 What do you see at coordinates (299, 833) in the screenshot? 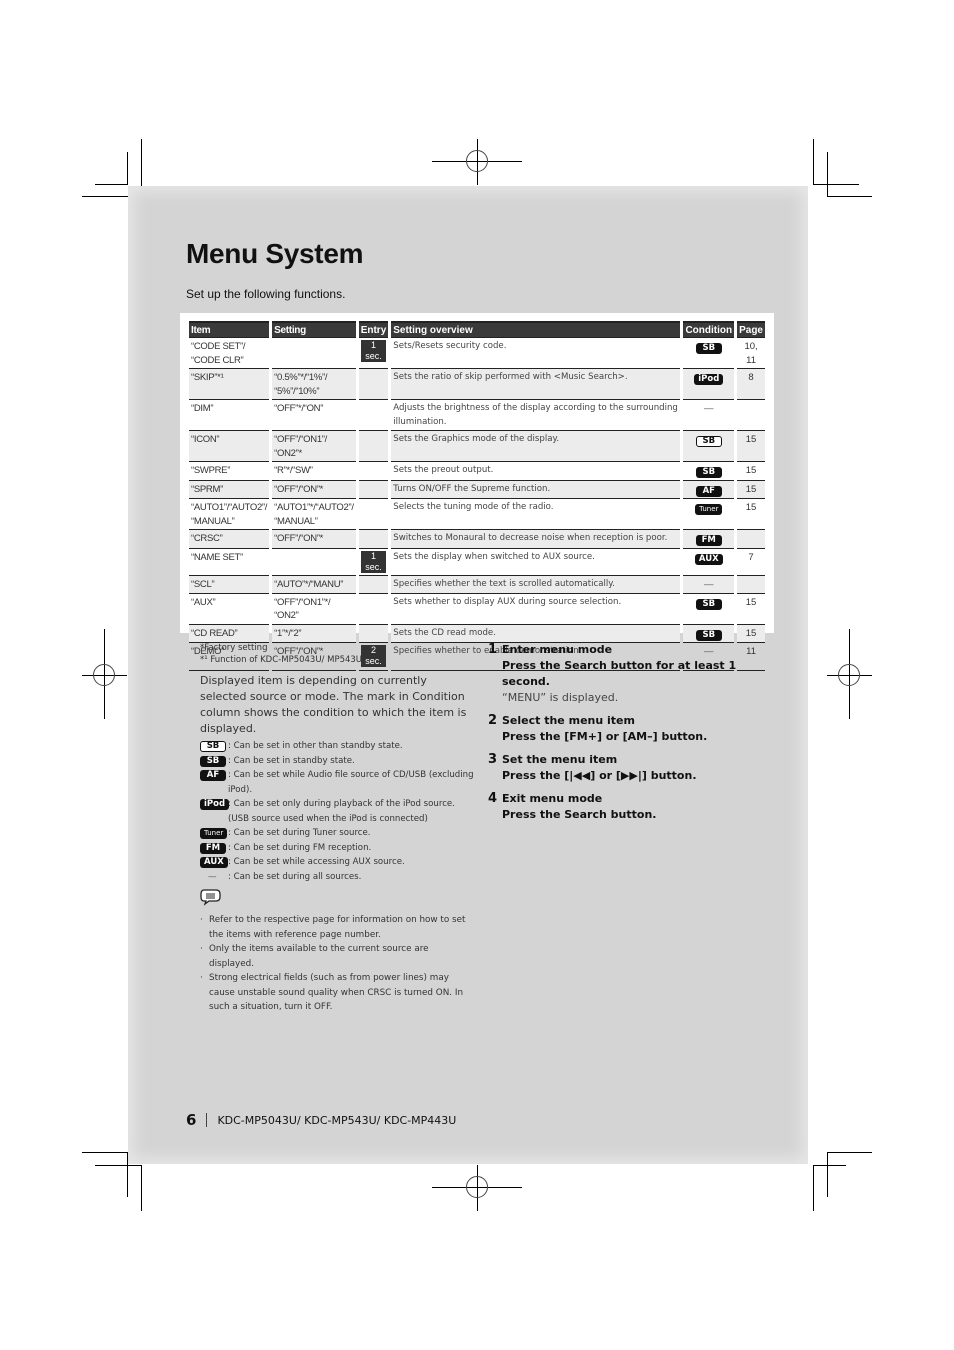
I see `legend-text: : Can be set during Tuner source.` at bounding box center [299, 833].